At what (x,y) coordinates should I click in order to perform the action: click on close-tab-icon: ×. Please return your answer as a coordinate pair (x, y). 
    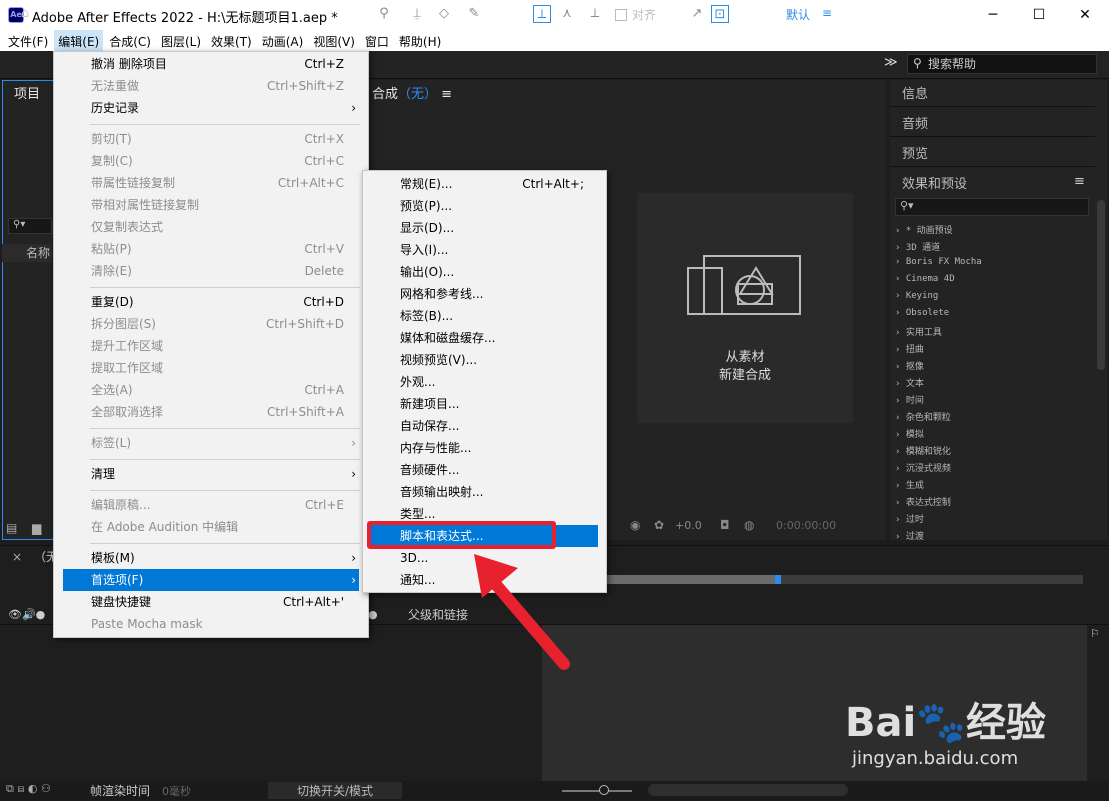
    Looking at the image, I should click on (17, 557).